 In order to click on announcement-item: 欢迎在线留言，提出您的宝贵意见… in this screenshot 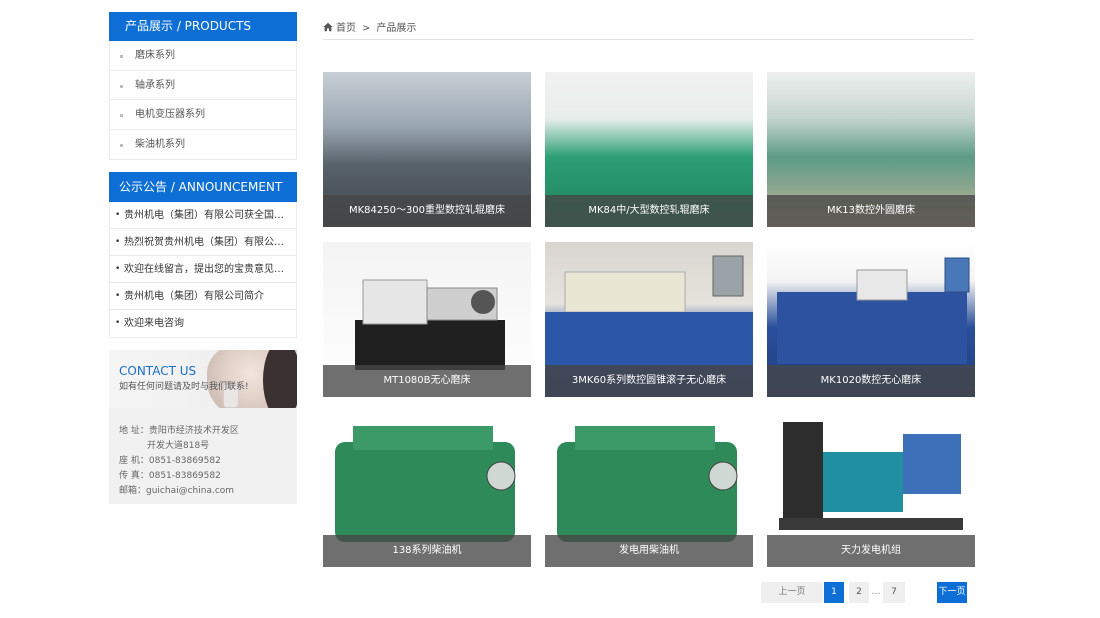, I will do `click(203, 269)`.